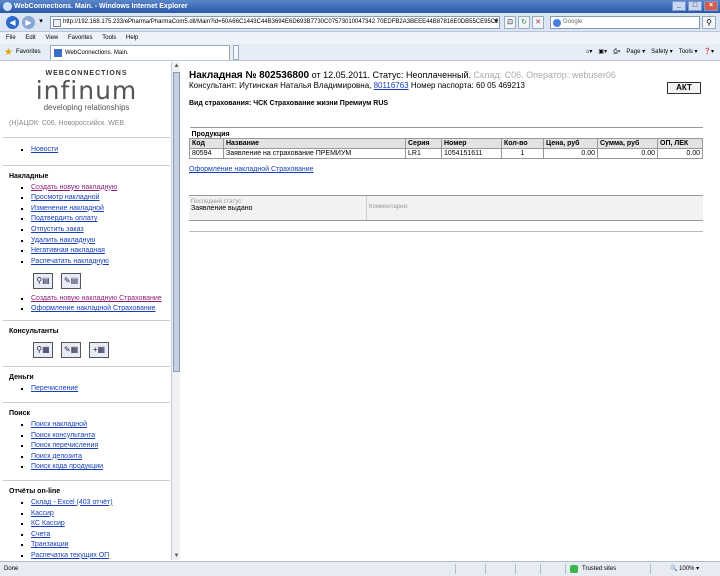 Image resolution: width=720 pixels, height=576 pixels. I want to click on menu-edit: Edit, so click(30, 38).